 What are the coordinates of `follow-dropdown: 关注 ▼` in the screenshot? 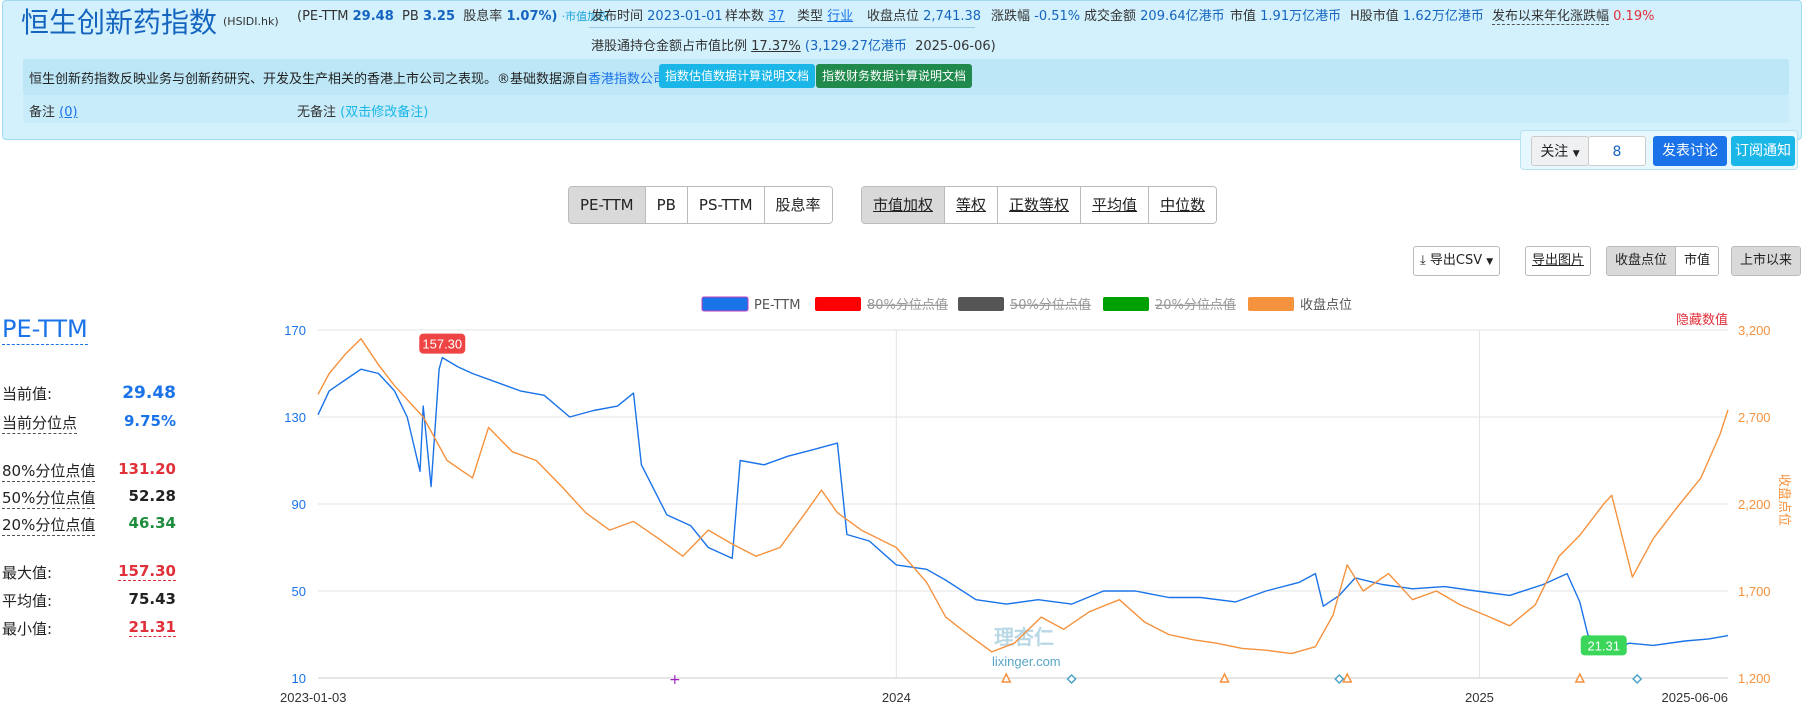 It's located at (1560, 151).